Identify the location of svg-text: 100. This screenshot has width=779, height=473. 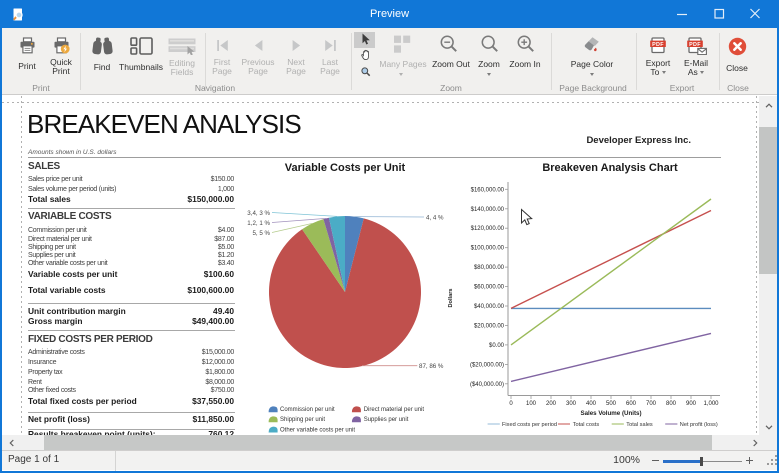
(531, 404).